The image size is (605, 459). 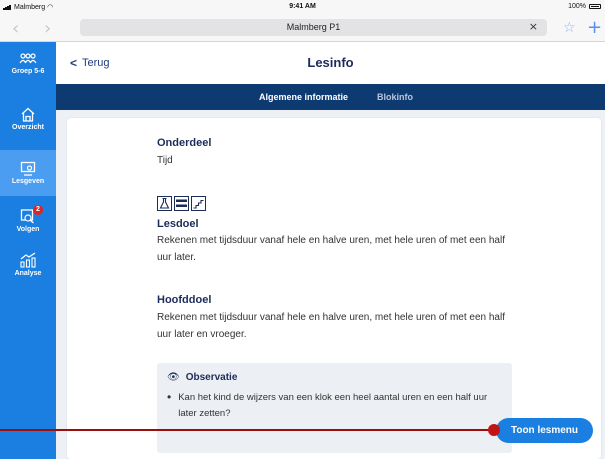 What do you see at coordinates (595, 6) in the screenshot?
I see `battery-icon` at bounding box center [595, 6].